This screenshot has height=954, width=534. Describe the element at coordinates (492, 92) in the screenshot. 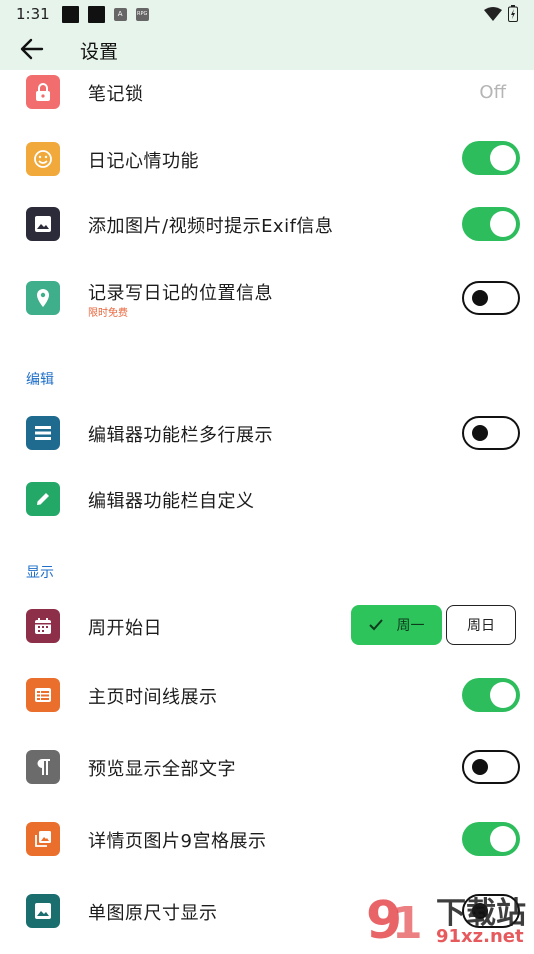

I see `setting-value: Off` at that location.